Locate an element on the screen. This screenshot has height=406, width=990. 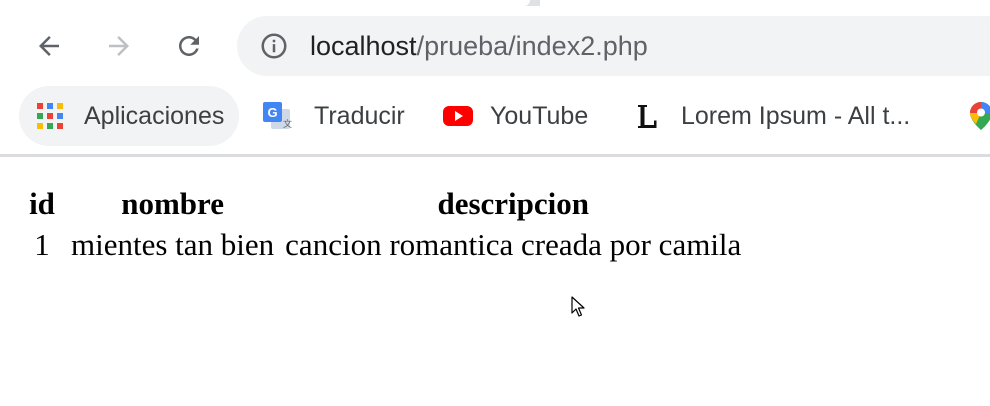
cell-nombre: mientes tan bien is located at coordinates (173, 244).